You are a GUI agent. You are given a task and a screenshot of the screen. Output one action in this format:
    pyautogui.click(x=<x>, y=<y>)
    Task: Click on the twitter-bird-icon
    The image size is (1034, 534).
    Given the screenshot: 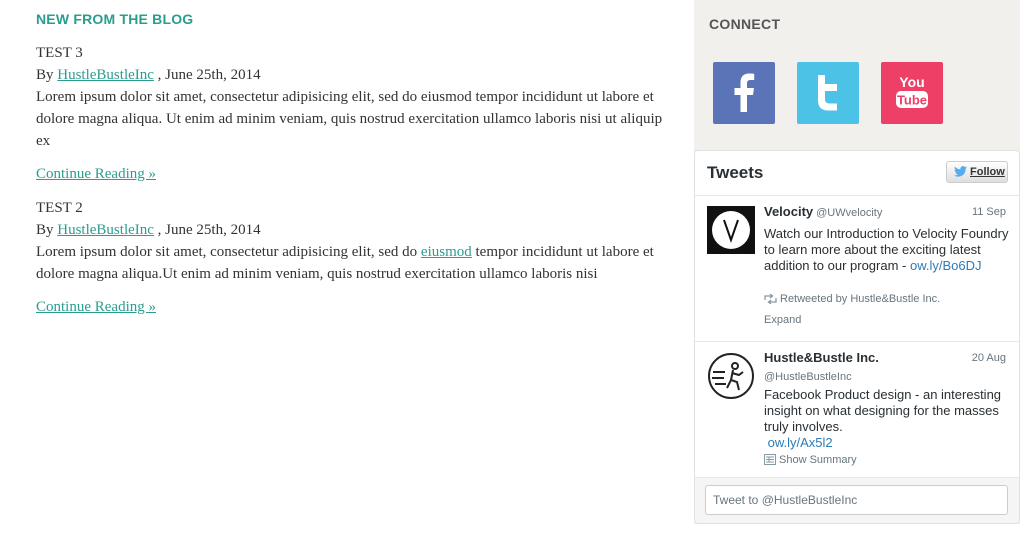 What is the action you would take?
    pyautogui.click(x=960, y=171)
    